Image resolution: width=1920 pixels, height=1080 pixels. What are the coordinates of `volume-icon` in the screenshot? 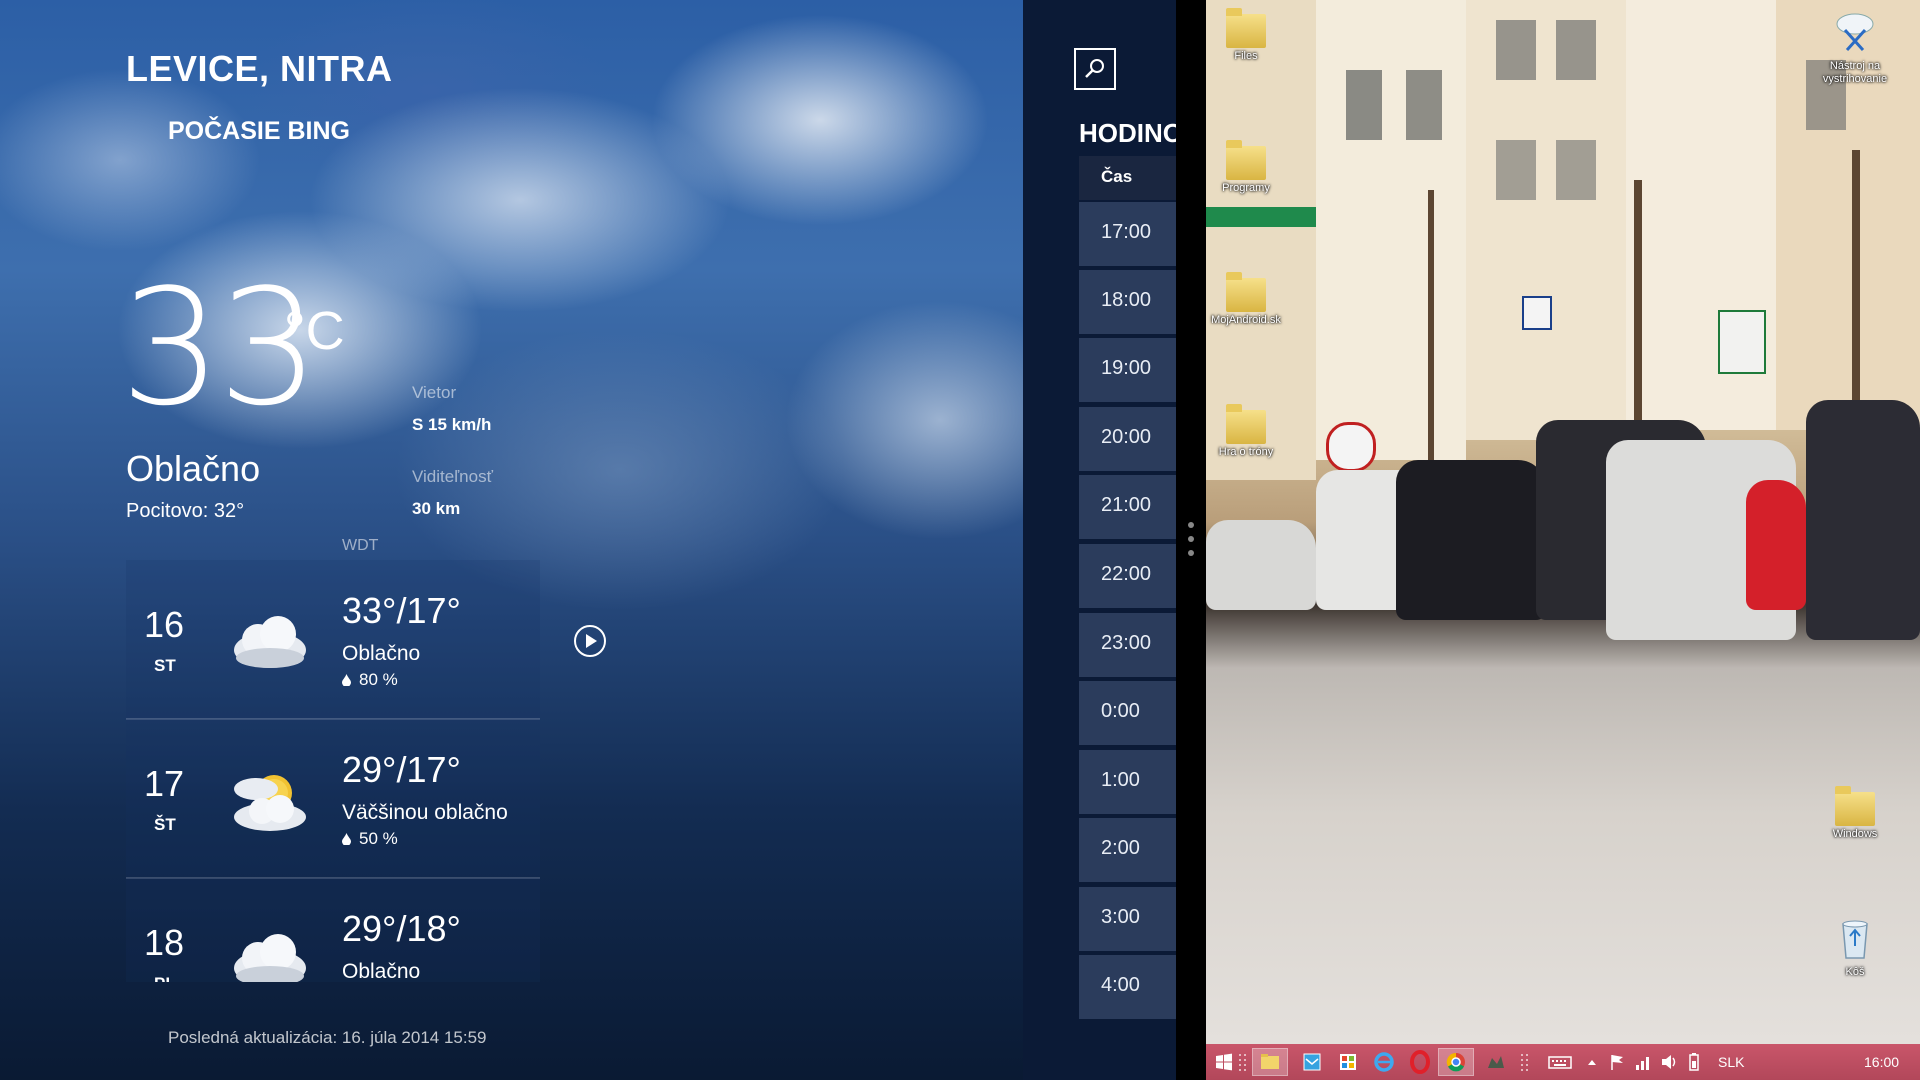 It's located at (1669, 1062).